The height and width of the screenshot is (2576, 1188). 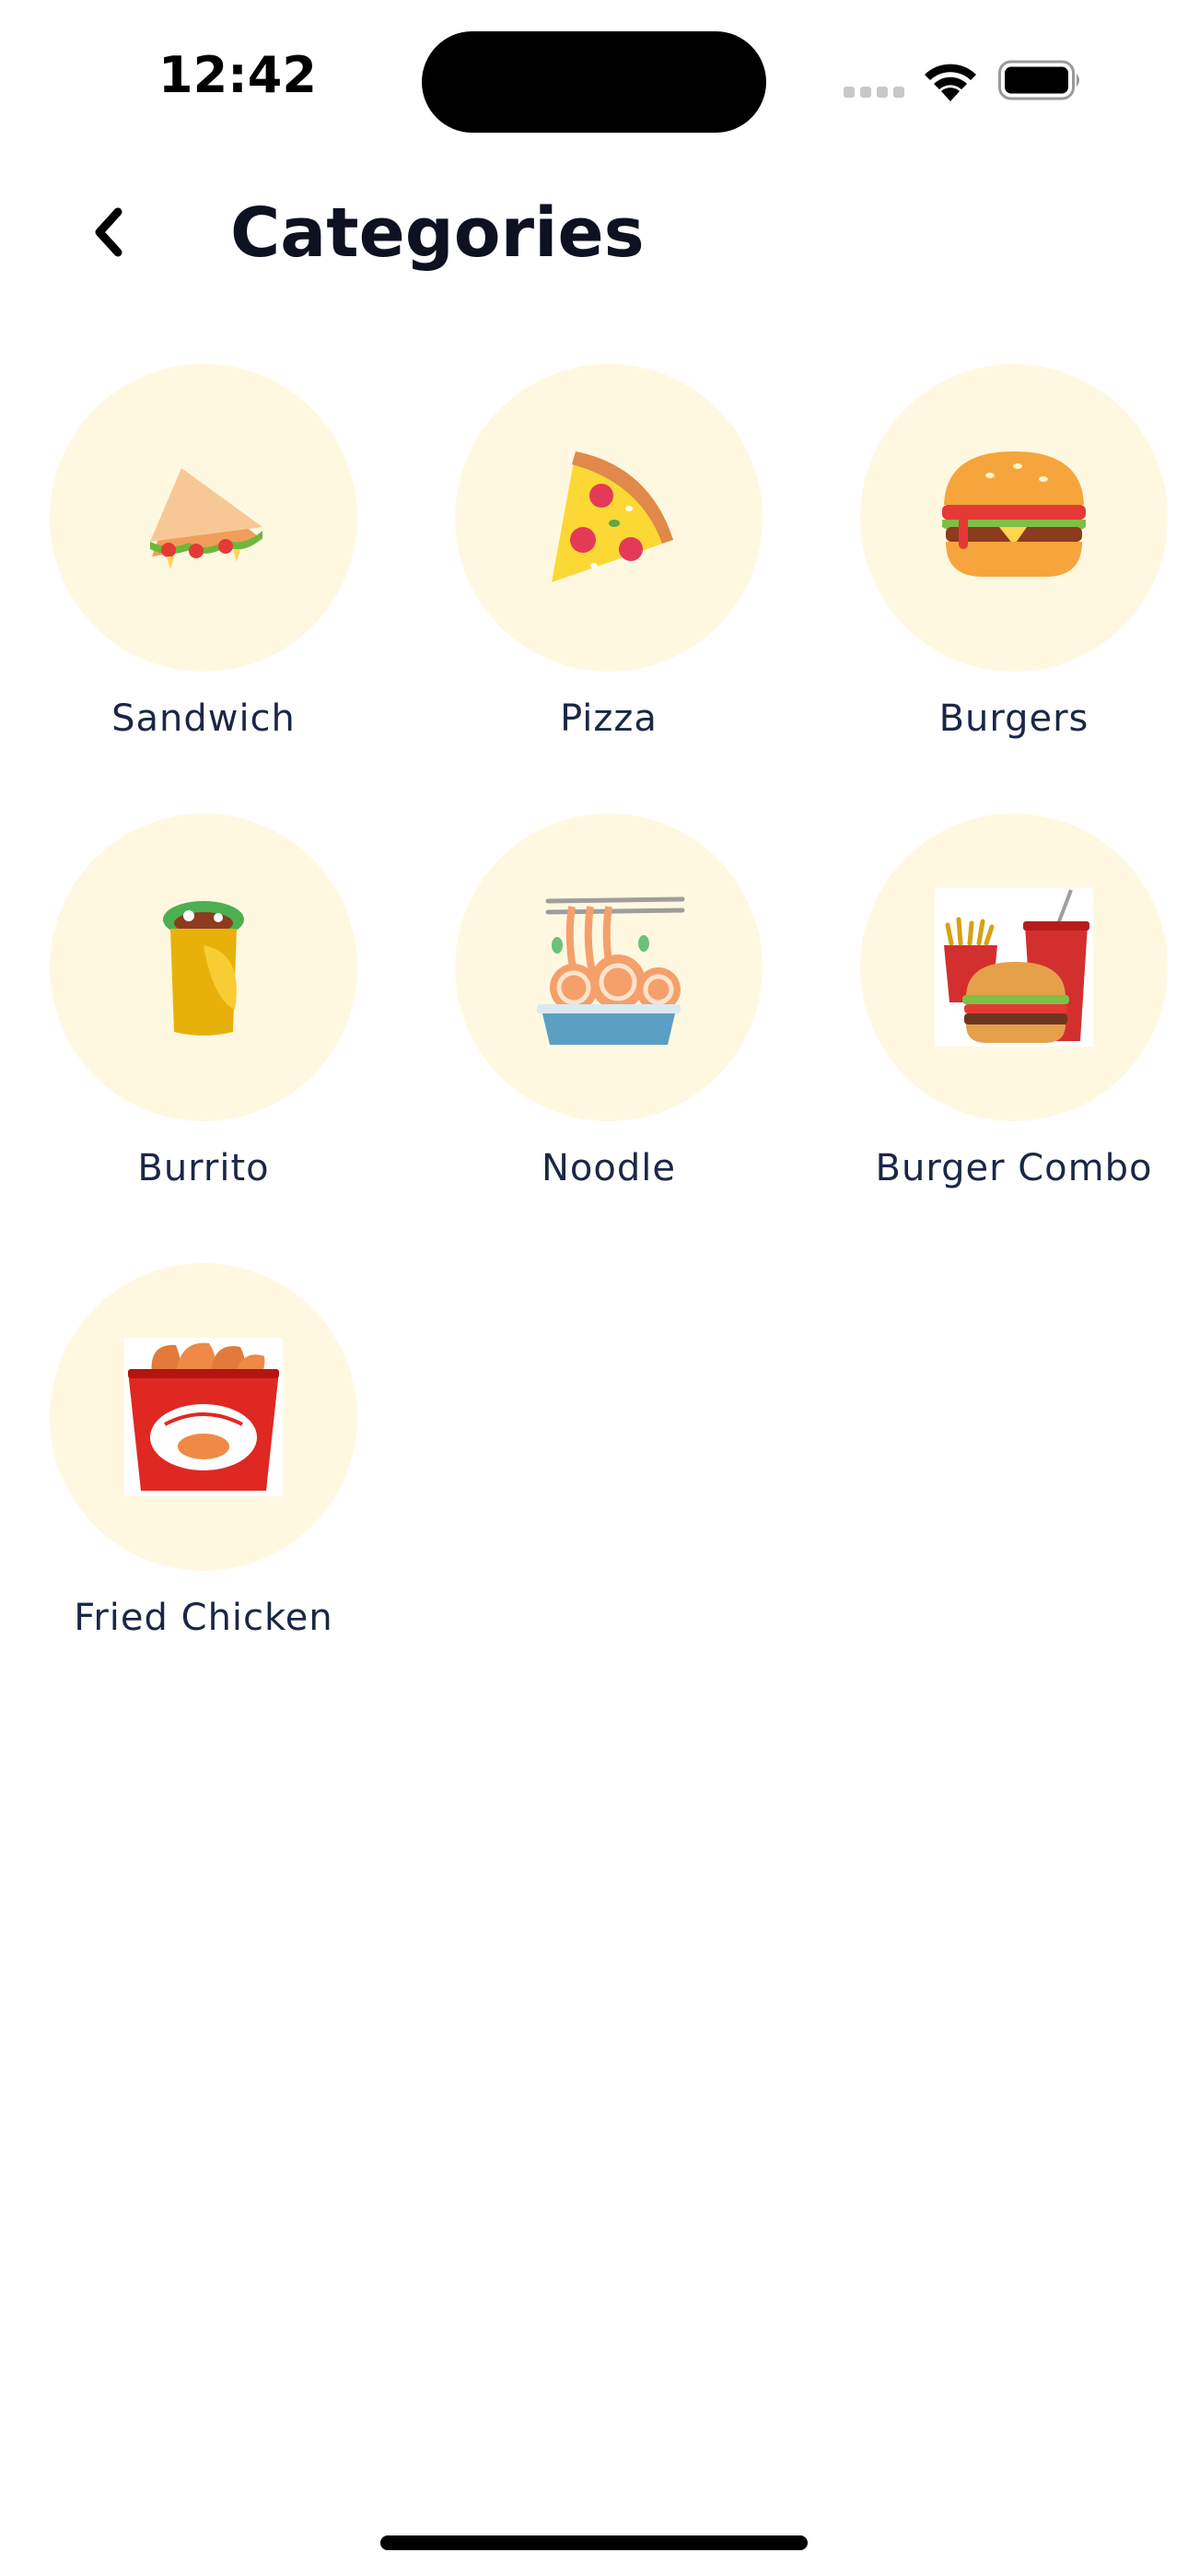 I want to click on sandwich-icon, so click(x=206, y=518).